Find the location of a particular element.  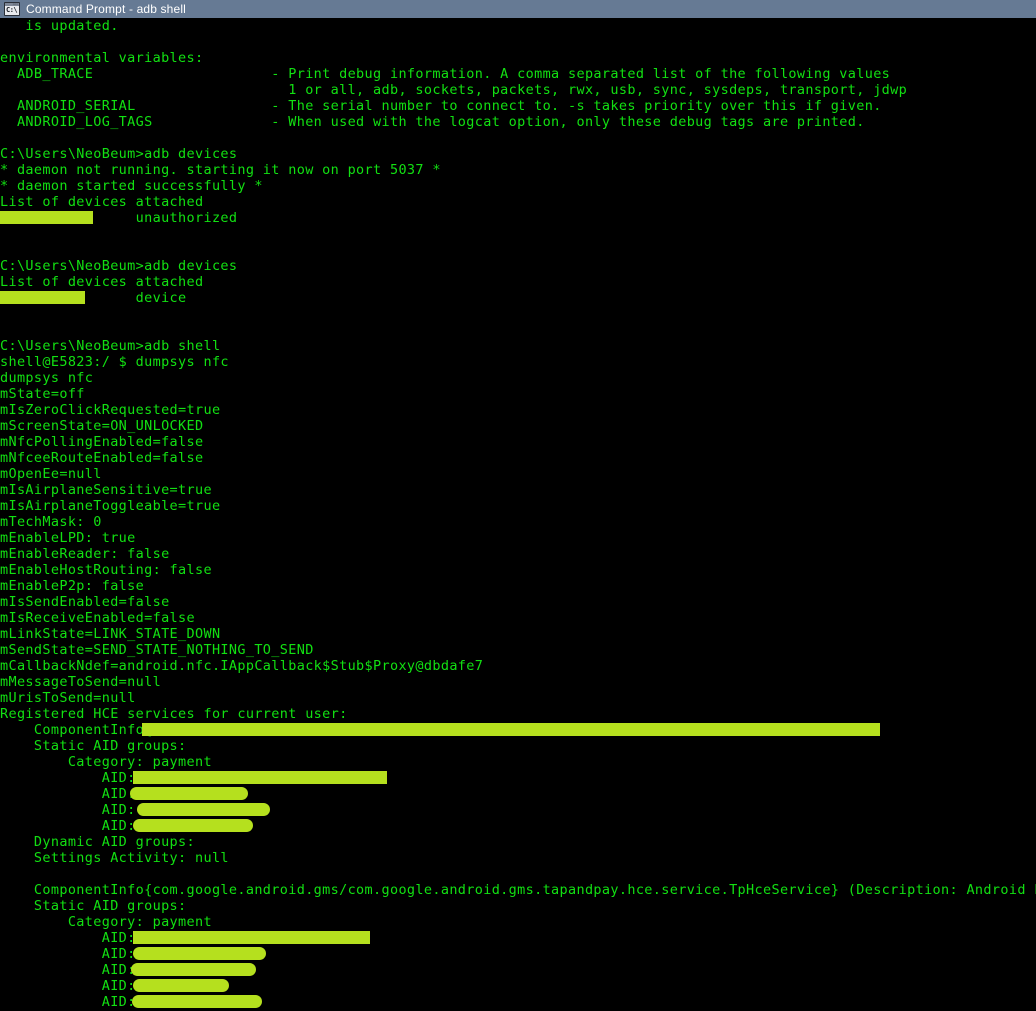

console-line-text: is updated. is located at coordinates (59, 26).